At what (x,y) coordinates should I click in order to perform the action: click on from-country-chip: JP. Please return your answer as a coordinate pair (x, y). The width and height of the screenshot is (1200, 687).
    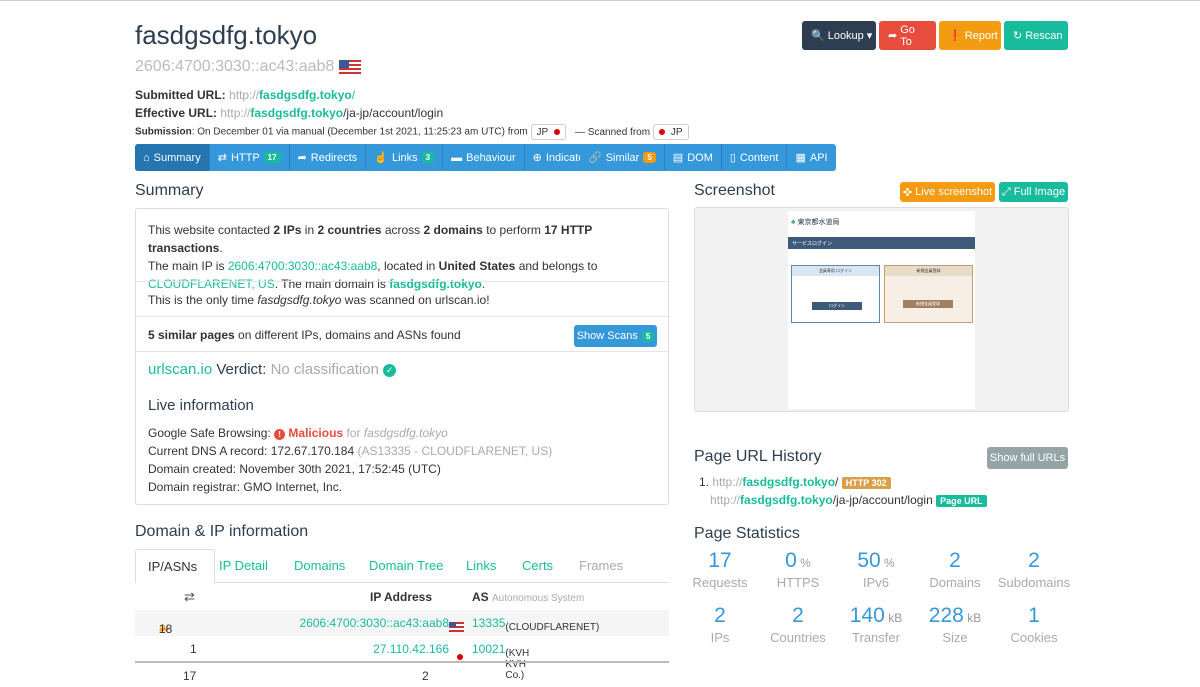
    Looking at the image, I should click on (548, 132).